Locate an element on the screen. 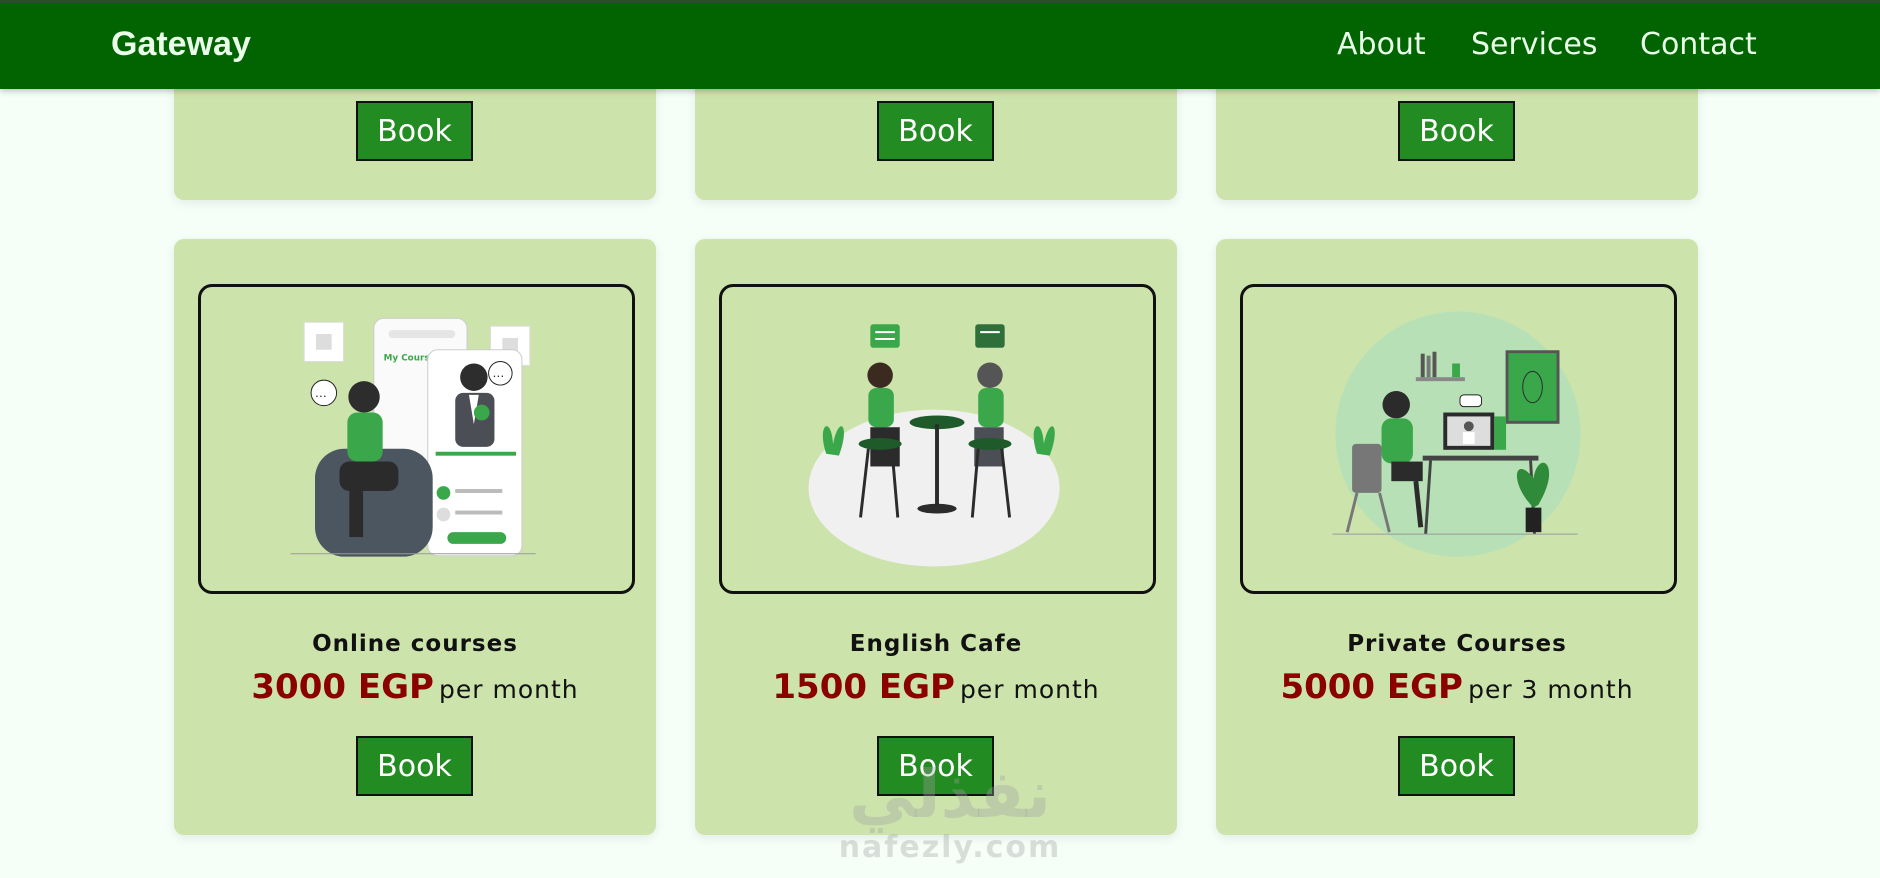  nav-link-contact: Contact is located at coordinates (1698, 44).